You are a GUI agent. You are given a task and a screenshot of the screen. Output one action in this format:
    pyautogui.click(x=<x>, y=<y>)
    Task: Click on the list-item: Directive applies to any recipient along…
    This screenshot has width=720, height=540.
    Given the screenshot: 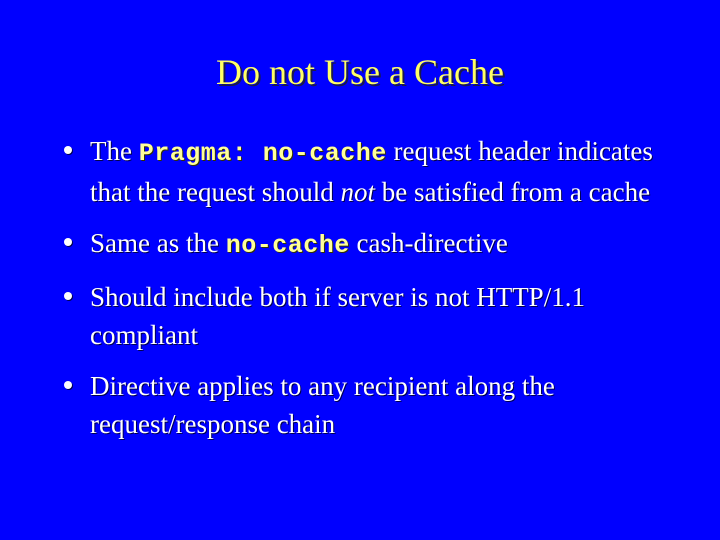 What is the action you would take?
    pyautogui.click(x=364, y=405)
    